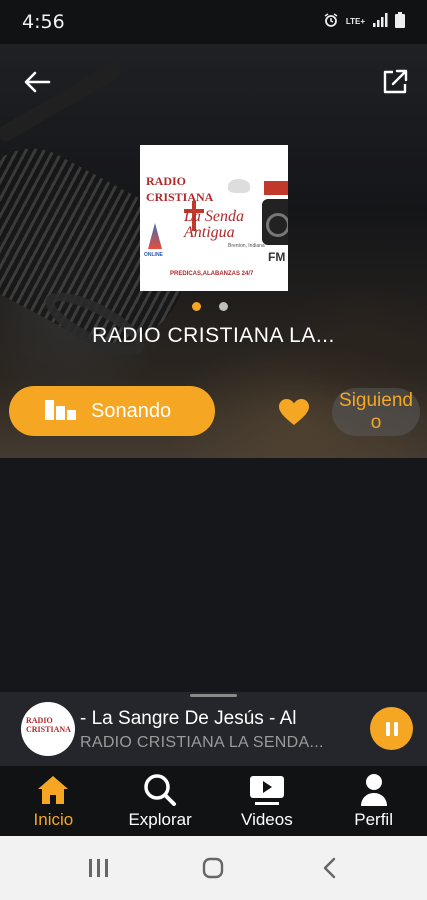  I want to click on search-icon, so click(160, 790).